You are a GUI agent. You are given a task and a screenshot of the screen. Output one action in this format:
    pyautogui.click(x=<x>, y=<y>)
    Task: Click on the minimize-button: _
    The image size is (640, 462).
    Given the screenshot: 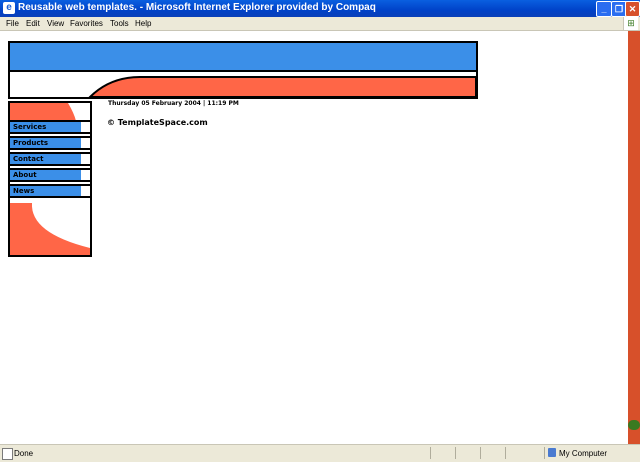 What is the action you would take?
    pyautogui.click(x=604, y=9)
    